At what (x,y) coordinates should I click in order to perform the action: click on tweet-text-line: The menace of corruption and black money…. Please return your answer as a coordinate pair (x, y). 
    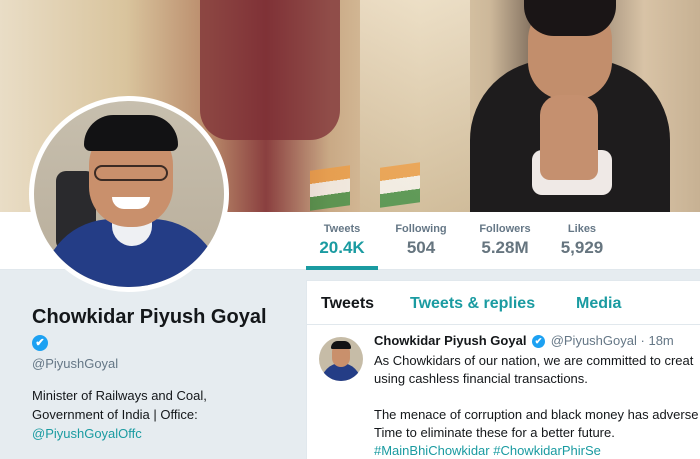
    Looking at the image, I should click on (536, 414).